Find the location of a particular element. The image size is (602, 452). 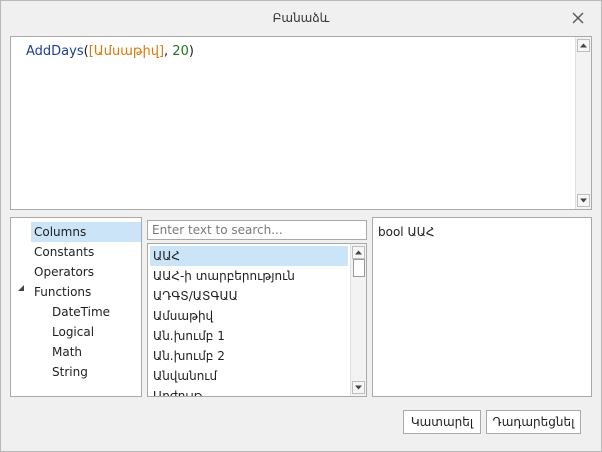

list-scroll-down-button is located at coordinates (358, 387).